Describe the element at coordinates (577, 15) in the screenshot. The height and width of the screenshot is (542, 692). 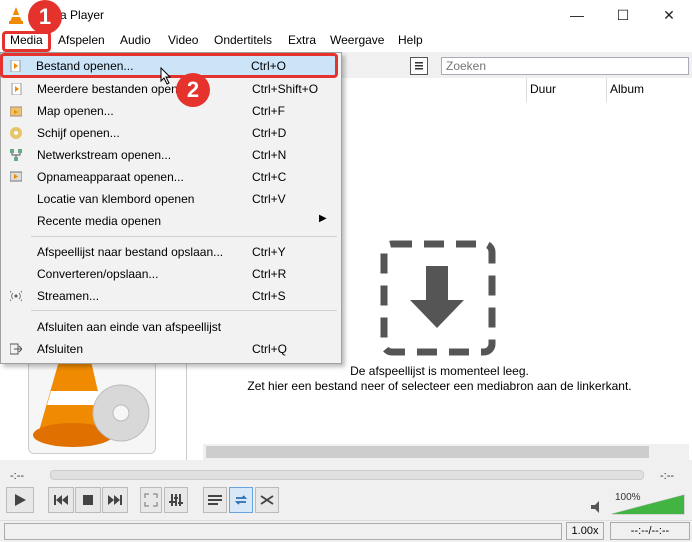
I see `minimize-button: —` at that location.